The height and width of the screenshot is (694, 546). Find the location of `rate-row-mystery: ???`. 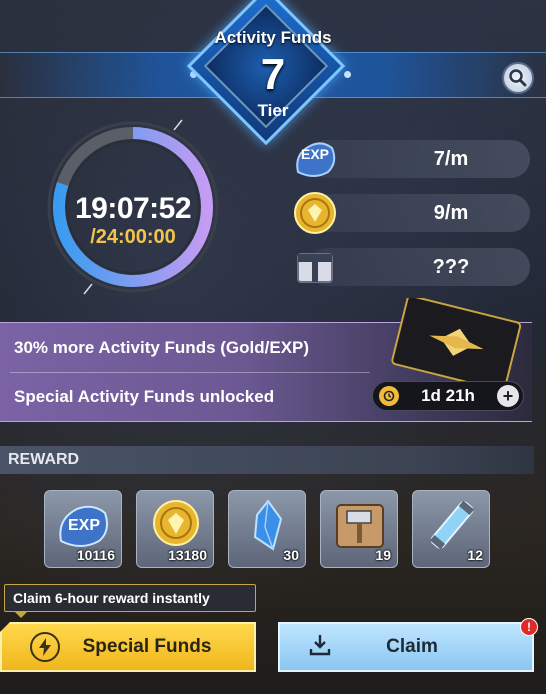

rate-row-mystery: ??? is located at coordinates (413, 267).